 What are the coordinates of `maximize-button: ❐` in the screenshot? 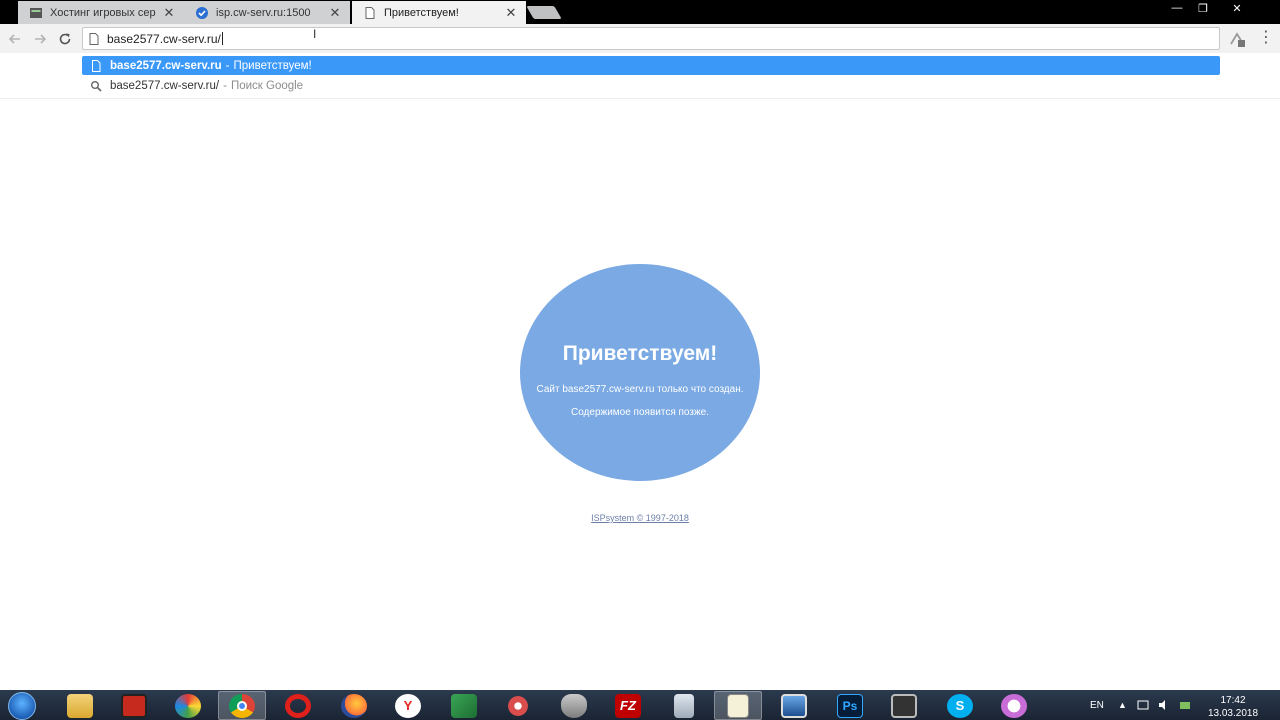 It's located at (1203, 8).